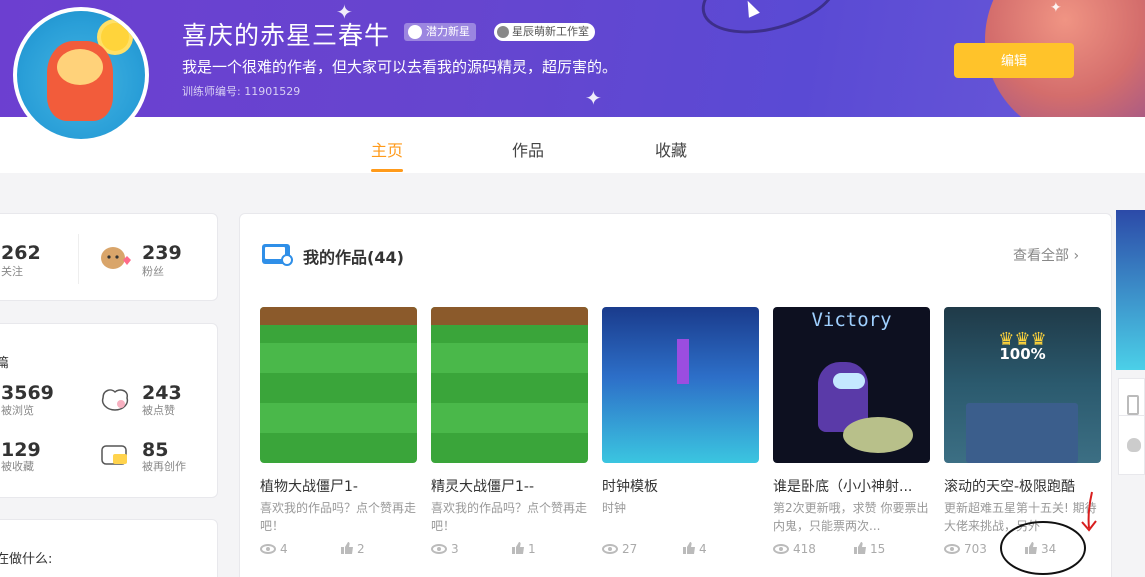 The image size is (1145, 577). I want to click on works-title: 我的作品(44), so click(353, 257).